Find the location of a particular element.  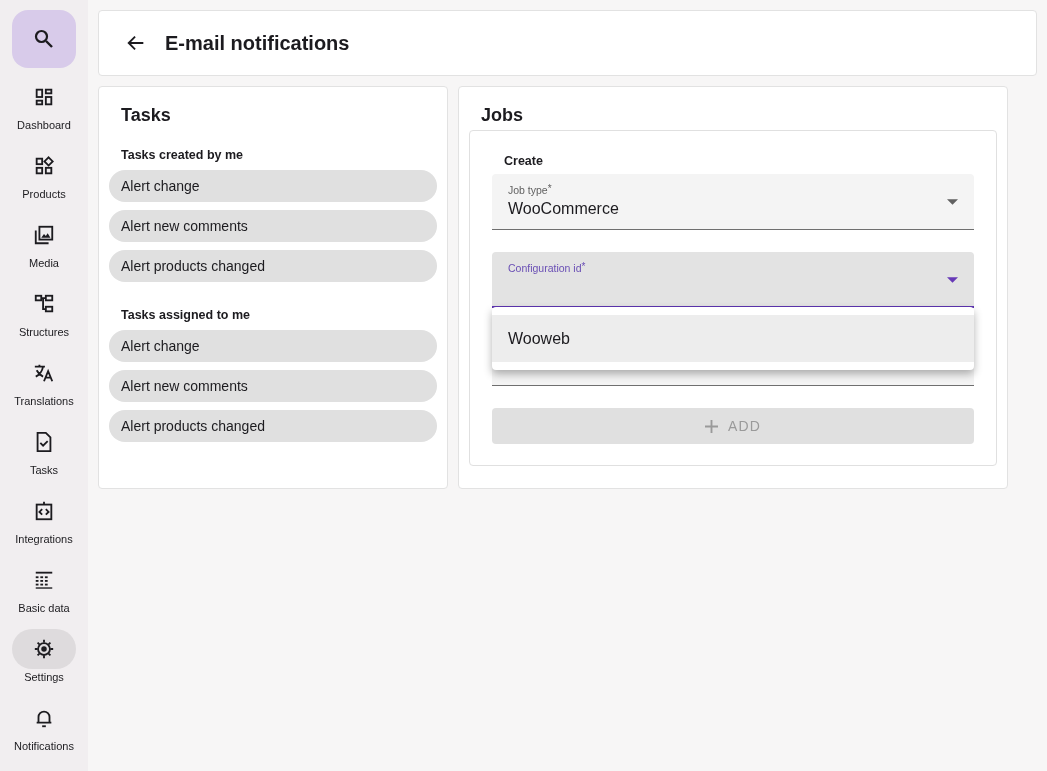

nav-item: Structures is located at coordinates (44, 323).